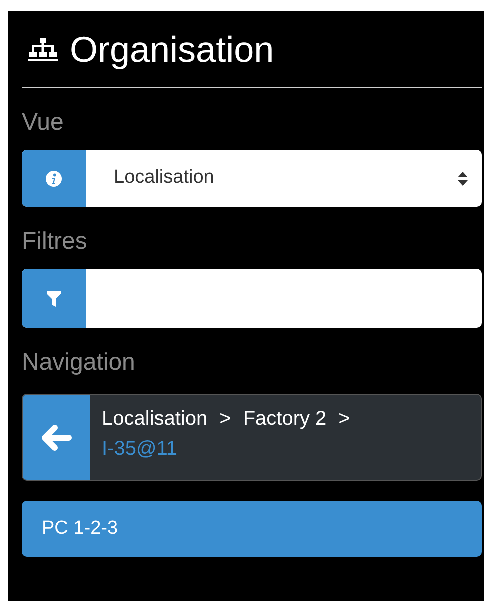  I want to click on back-arrow-icon, so click(57, 437).